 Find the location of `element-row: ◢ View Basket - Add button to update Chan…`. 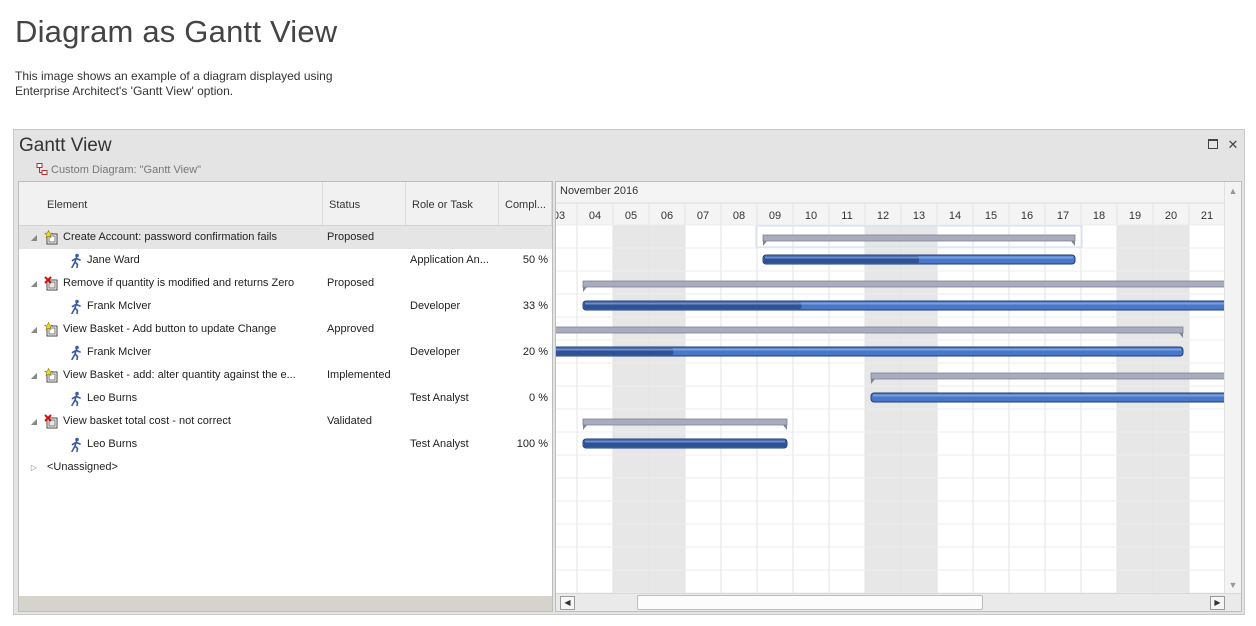

element-row: ◢ View Basket - Add button to update Chan… is located at coordinates (285, 329).